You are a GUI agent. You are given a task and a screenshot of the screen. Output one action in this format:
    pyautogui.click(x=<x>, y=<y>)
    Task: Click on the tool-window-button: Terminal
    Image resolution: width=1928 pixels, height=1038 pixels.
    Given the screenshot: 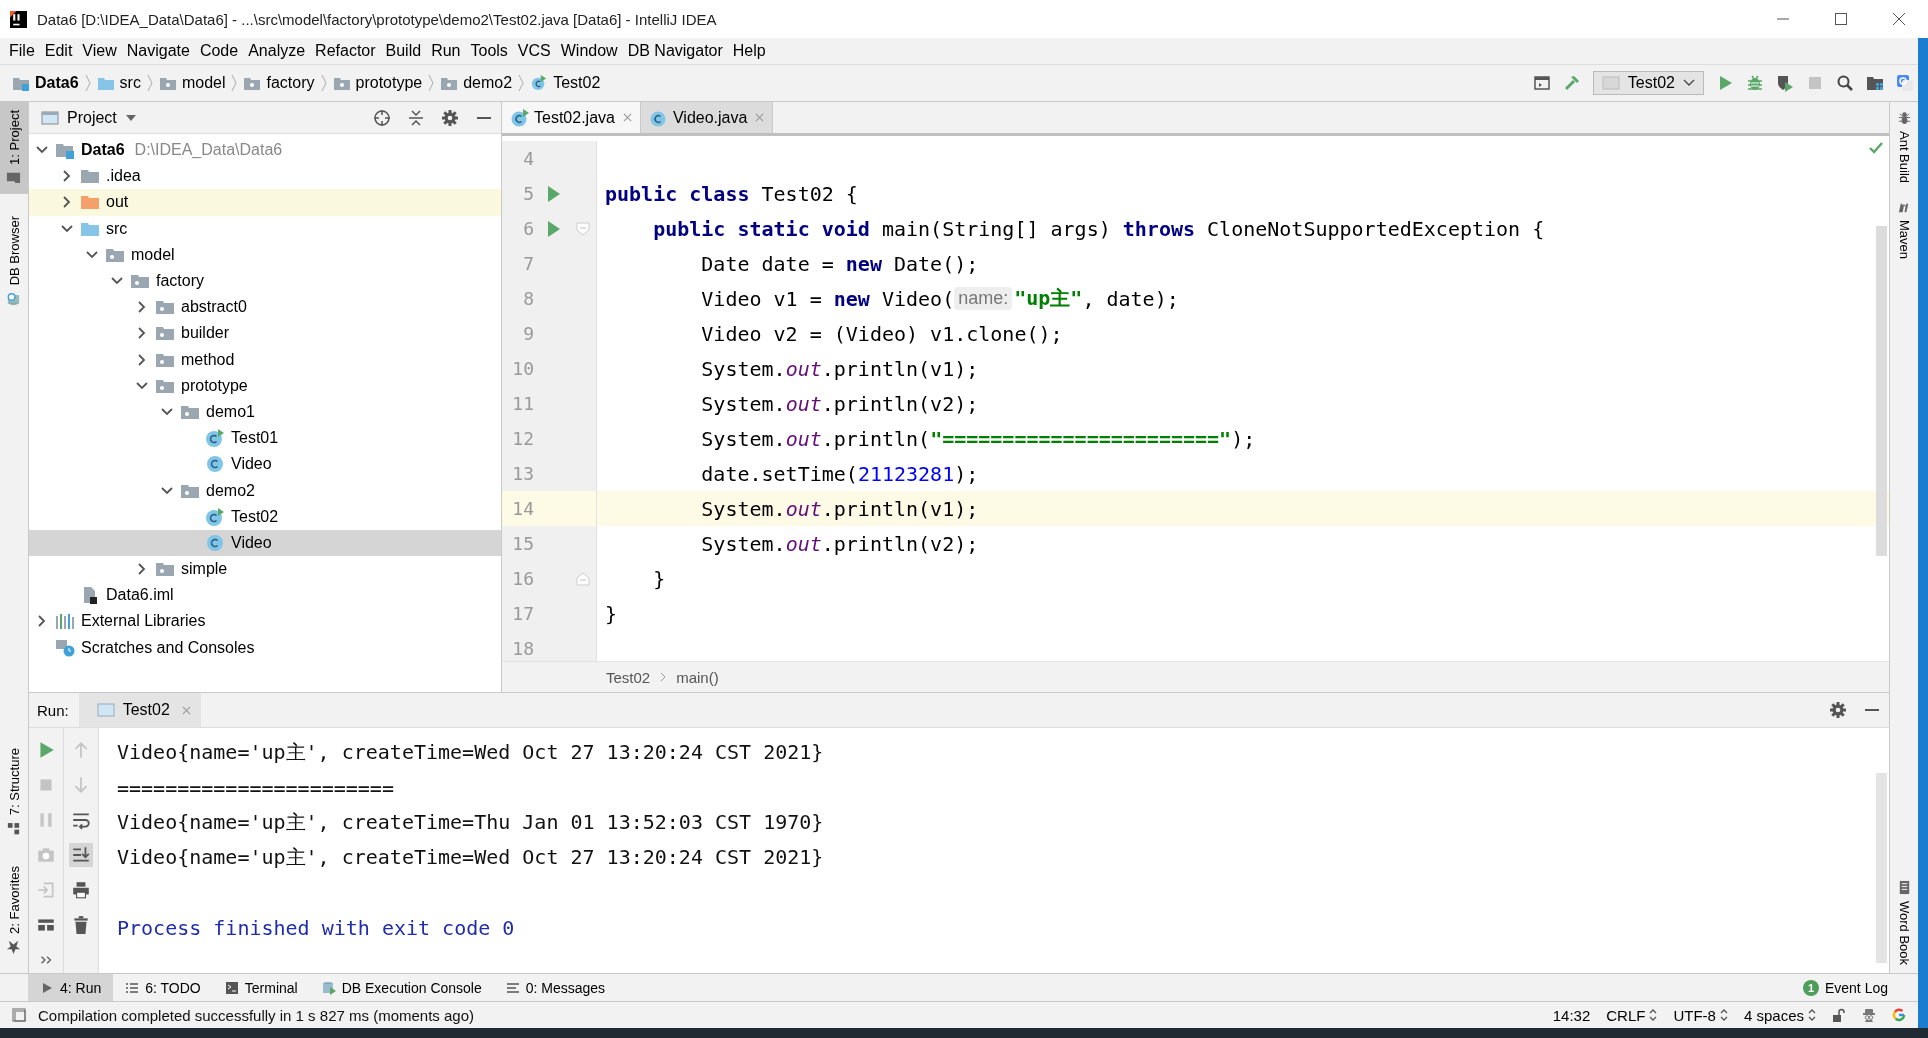 What is the action you would take?
    pyautogui.click(x=261, y=987)
    